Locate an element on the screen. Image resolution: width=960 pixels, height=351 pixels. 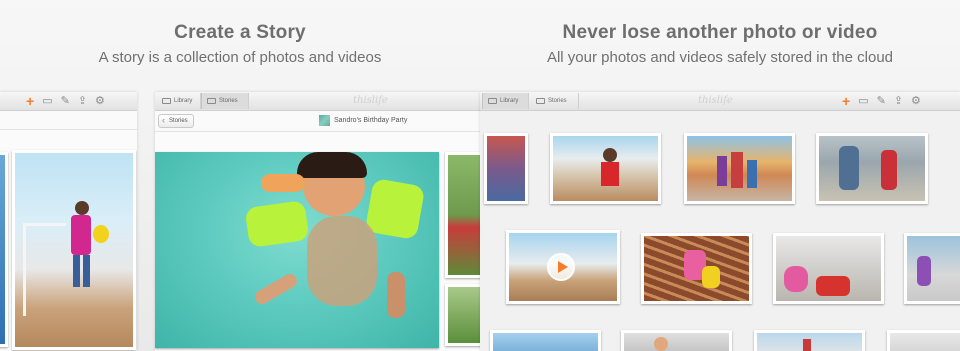
brand-logo: thislife is located at coordinates (370, 100).